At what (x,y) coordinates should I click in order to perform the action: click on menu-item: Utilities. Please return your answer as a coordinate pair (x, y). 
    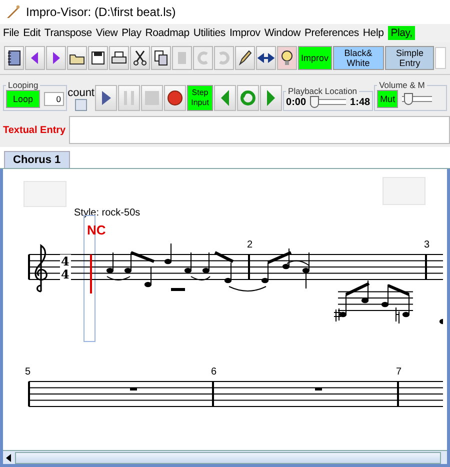
    Looking at the image, I should click on (209, 33).